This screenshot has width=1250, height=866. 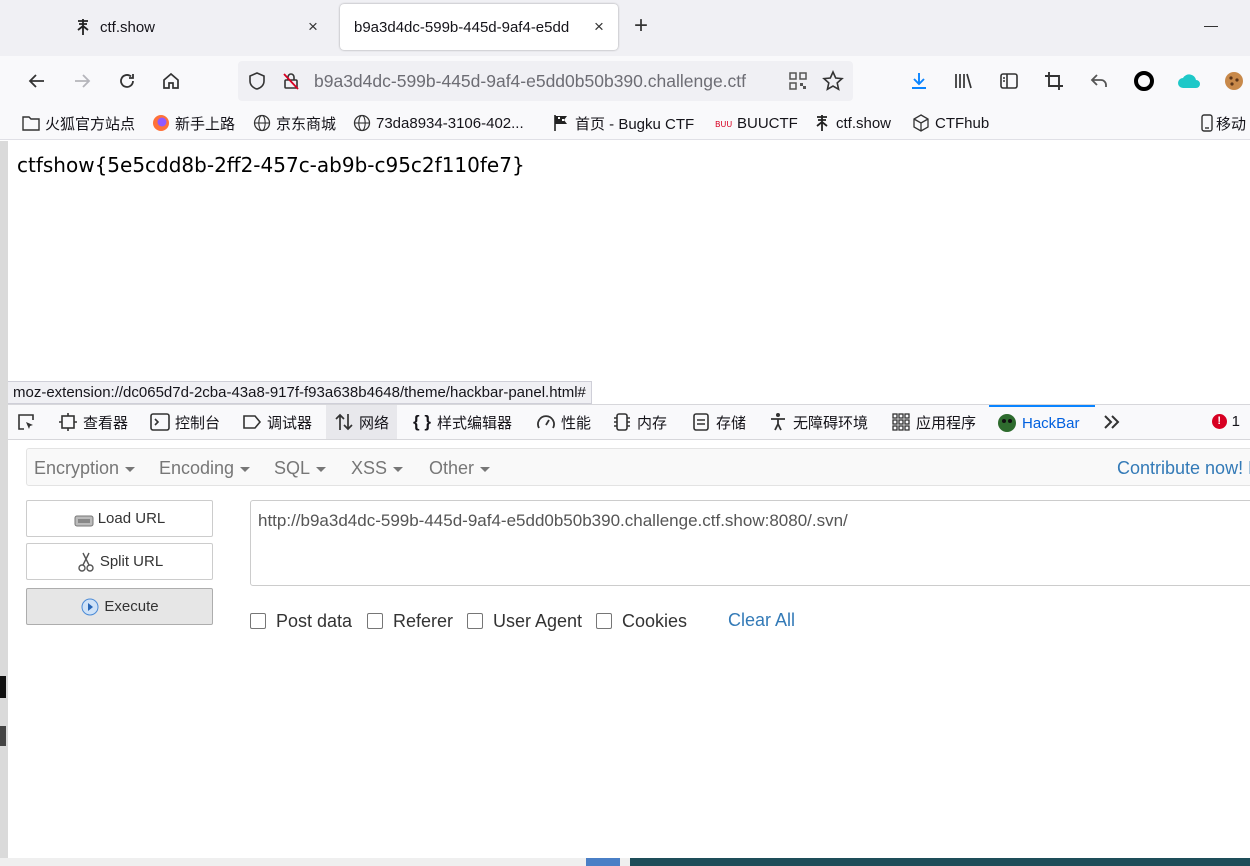 What do you see at coordinates (950, 123) in the screenshot?
I see `bookmark-item: CTFhub` at bounding box center [950, 123].